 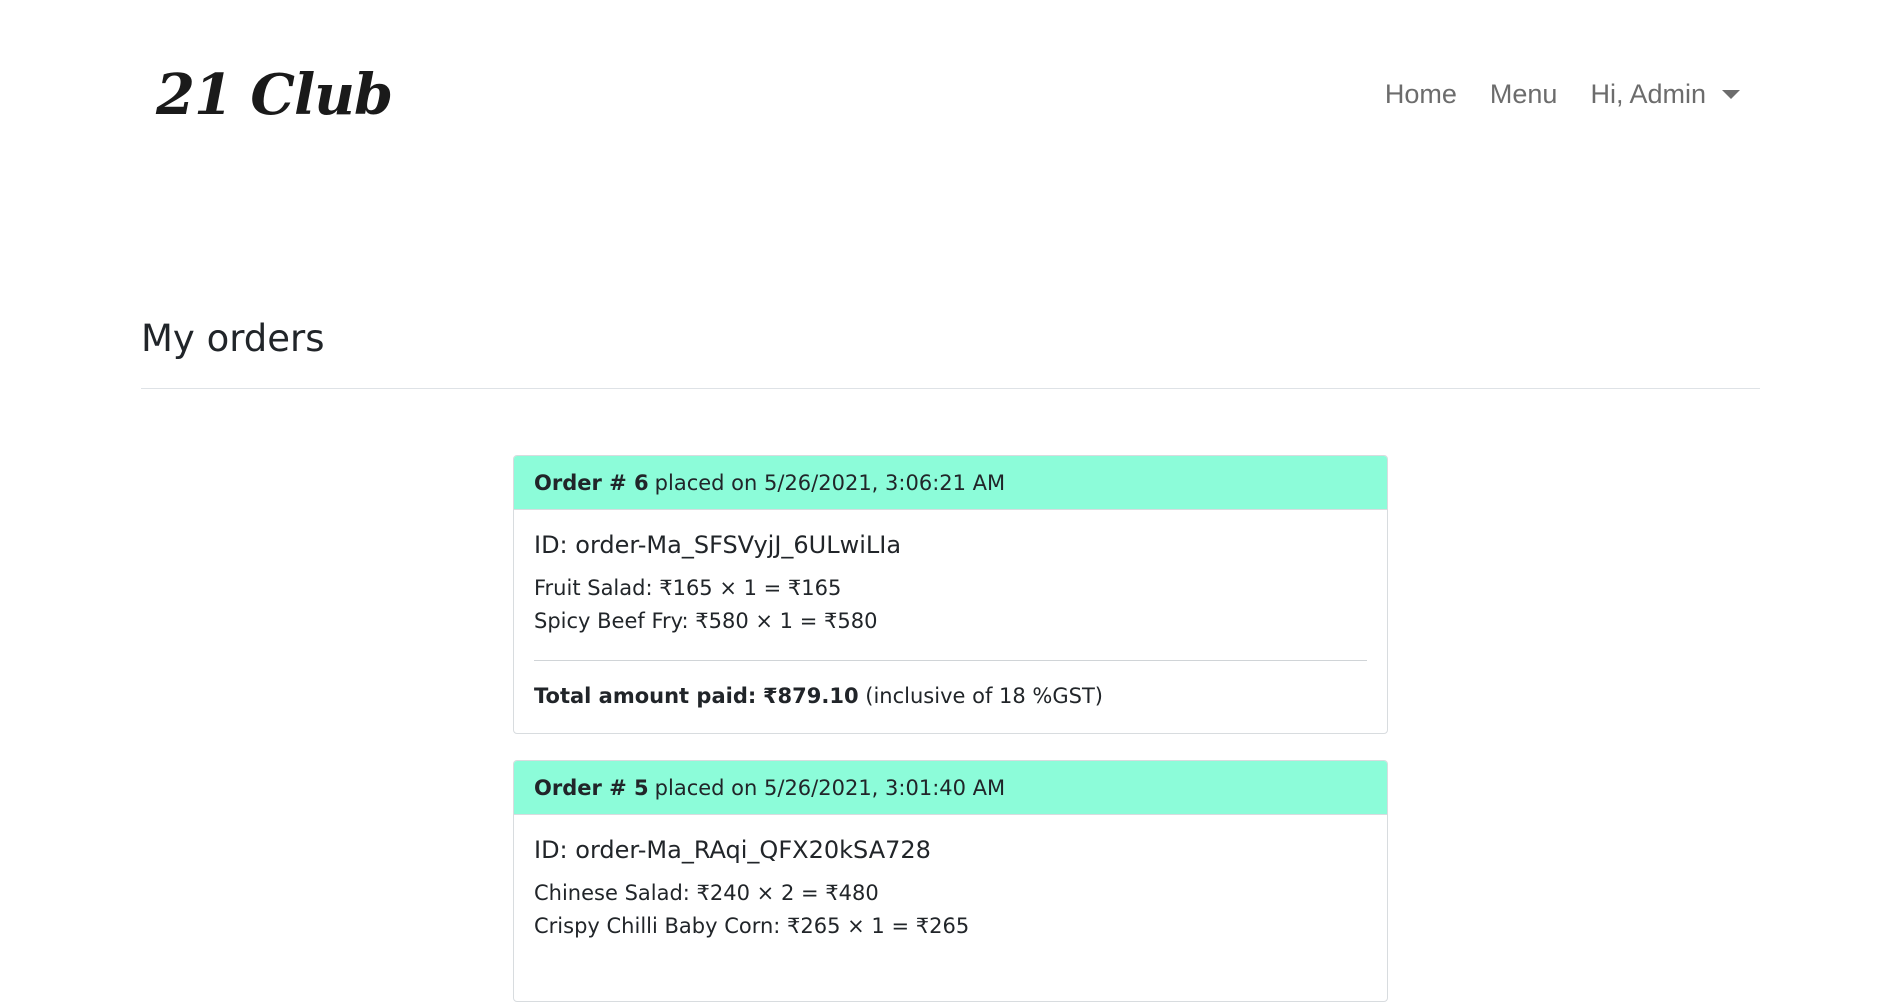 What do you see at coordinates (688, 588) in the screenshot?
I see `order-item: Fruit Salad: ₹165 × 1 = ₹165` at bounding box center [688, 588].